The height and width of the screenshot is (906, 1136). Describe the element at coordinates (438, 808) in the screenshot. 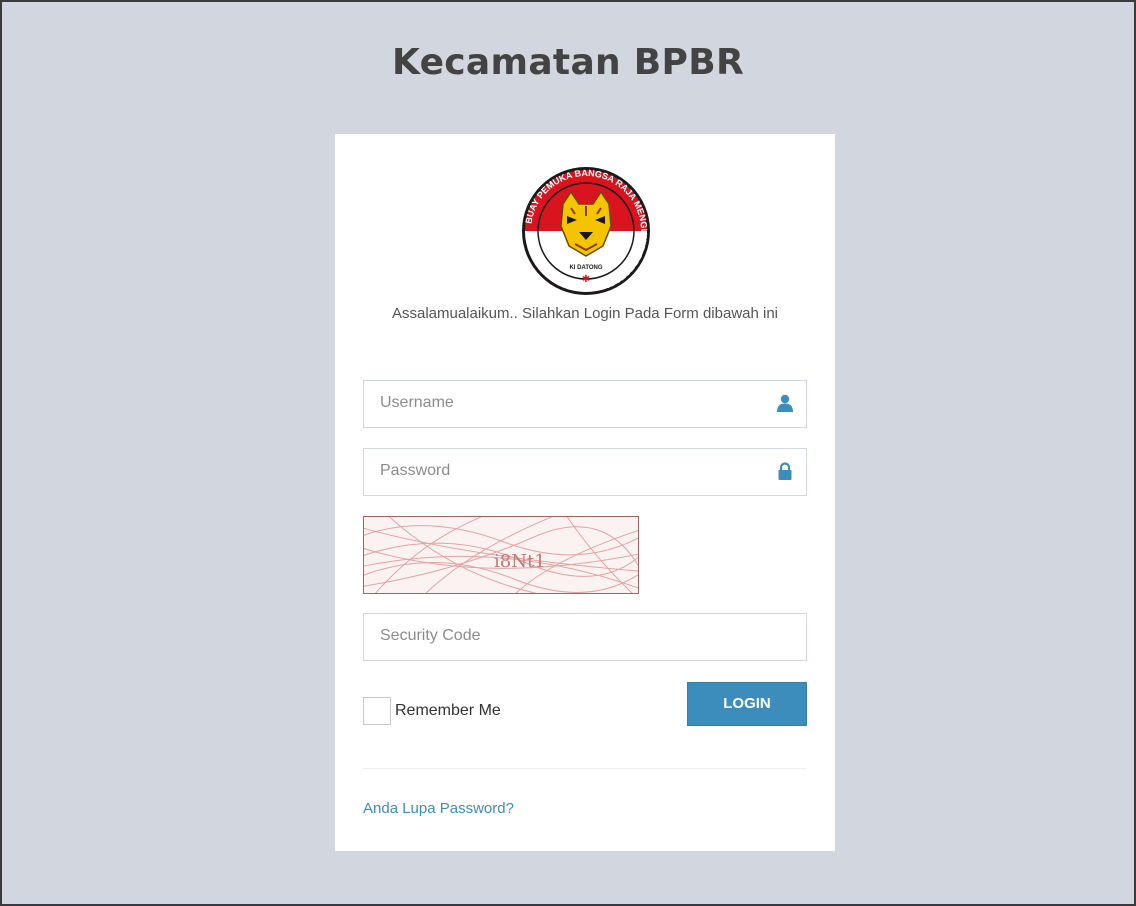

I see `forgot-password-link: Anda Lupa Password?` at that location.